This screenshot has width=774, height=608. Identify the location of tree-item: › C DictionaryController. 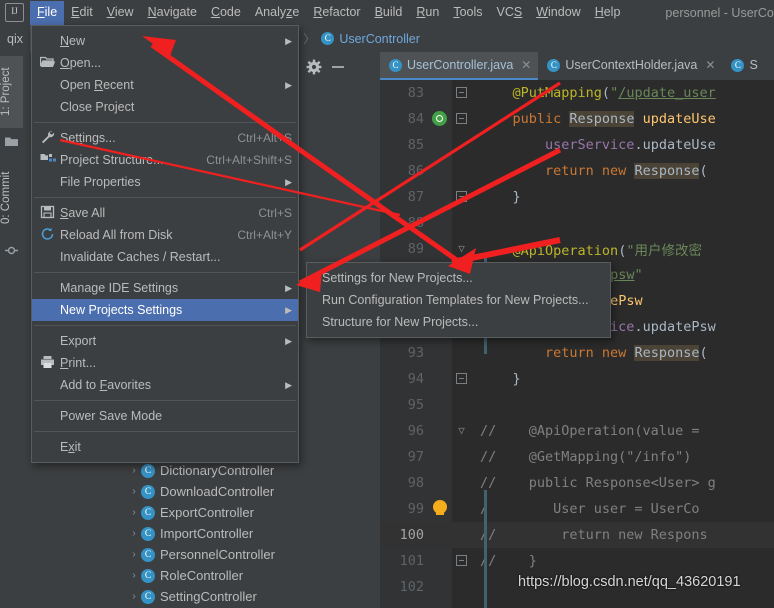
(201, 470).